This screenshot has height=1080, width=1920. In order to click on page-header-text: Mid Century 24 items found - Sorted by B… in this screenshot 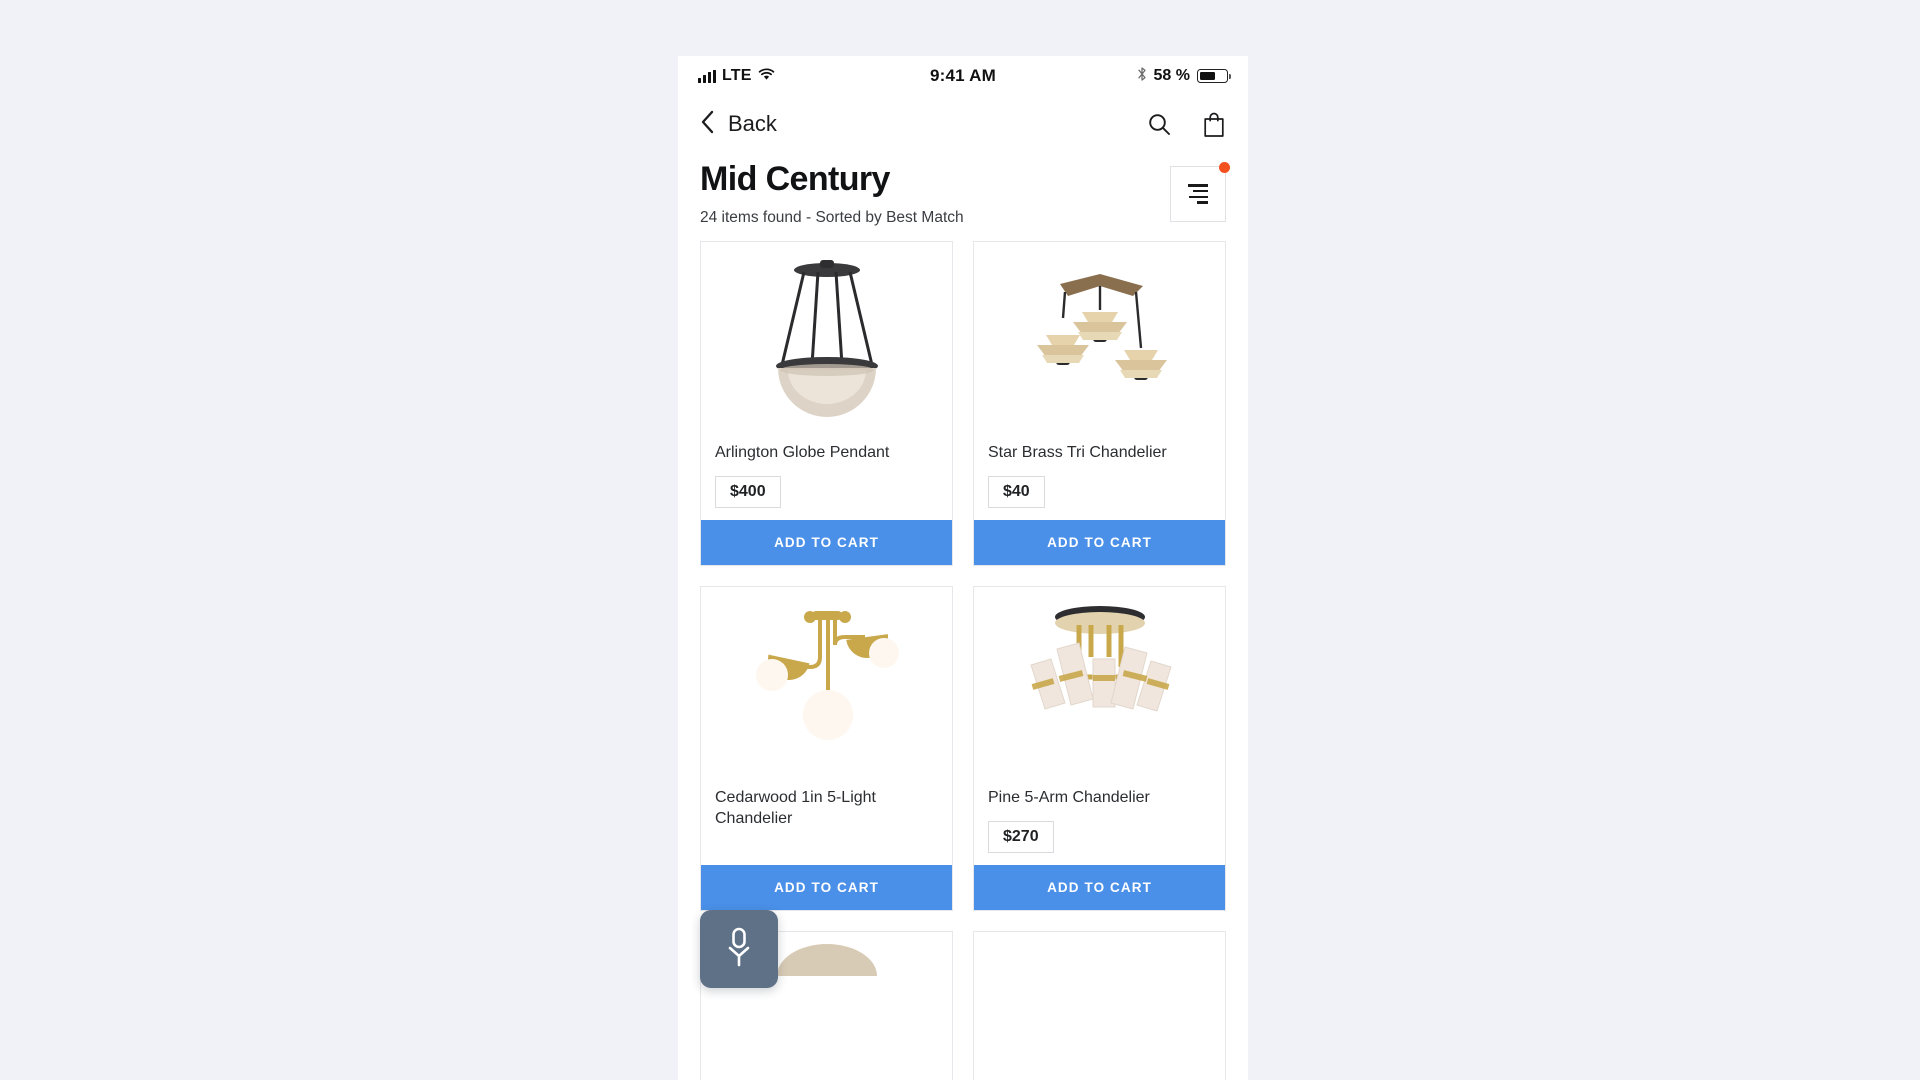, I will do `click(935, 193)`.